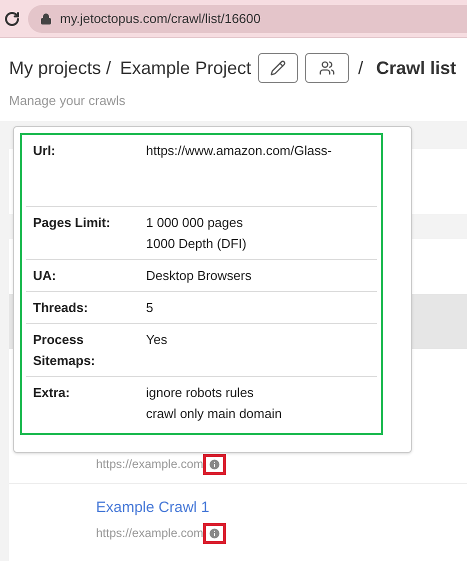  I want to click on page-title: Crawl list, so click(416, 68).